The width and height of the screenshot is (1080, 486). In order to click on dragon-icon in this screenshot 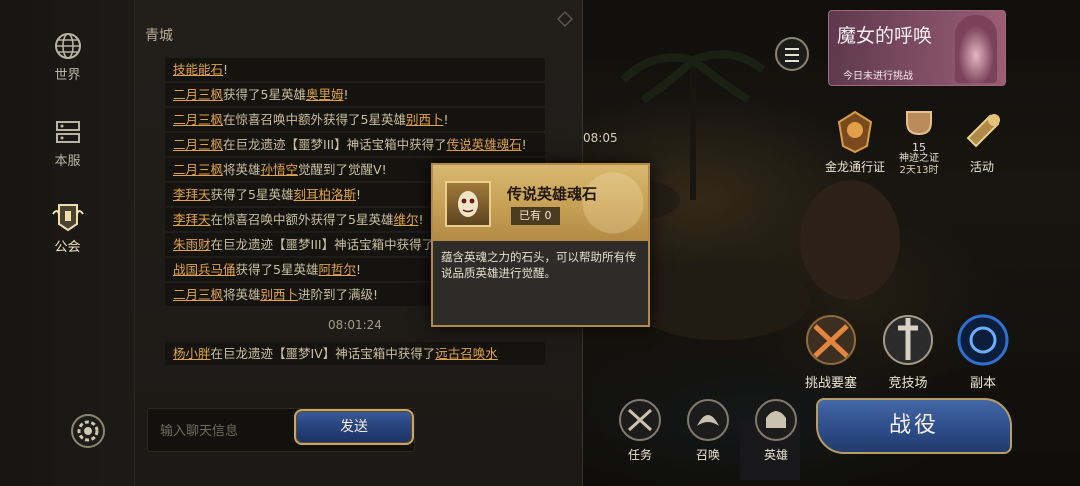, I will do `click(855, 132)`.